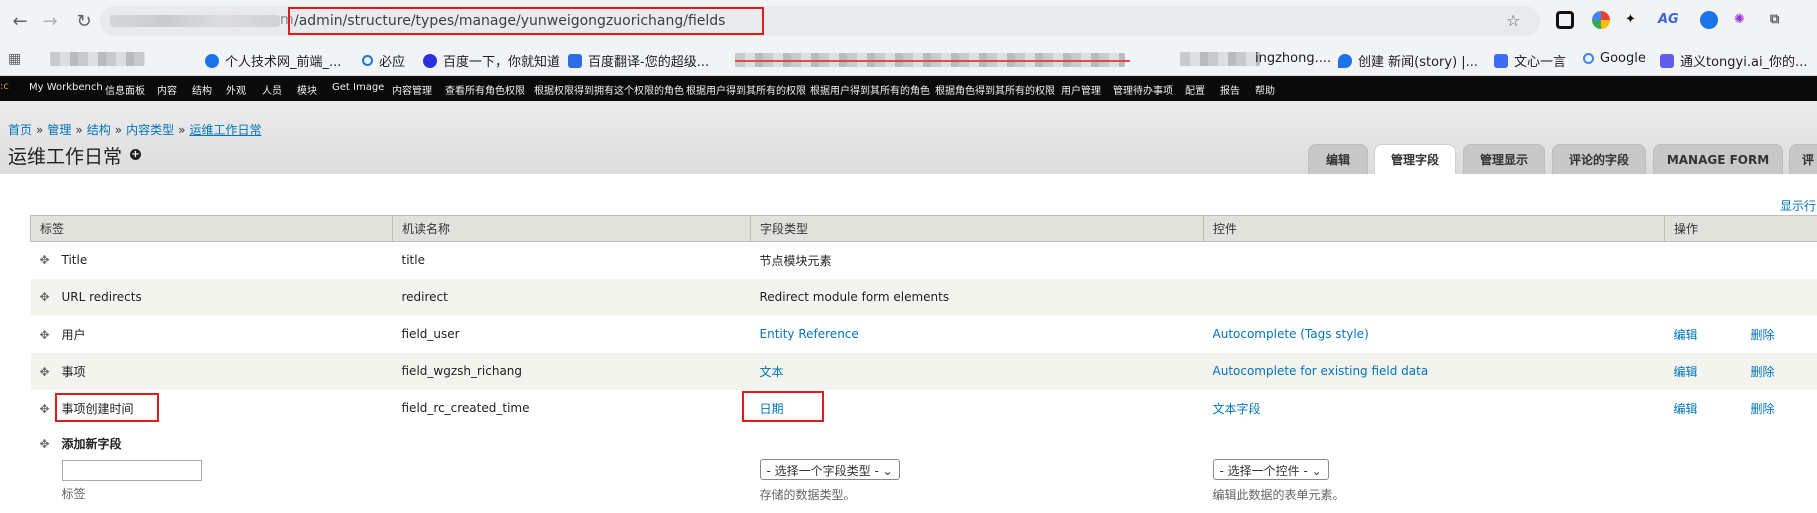  Describe the element at coordinates (1614, 58) in the screenshot. I see `bookmark-item: Google` at that location.